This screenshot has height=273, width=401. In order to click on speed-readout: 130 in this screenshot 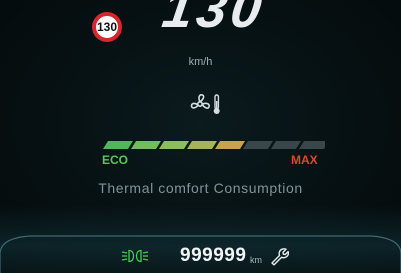, I will do `click(214, 19)`.